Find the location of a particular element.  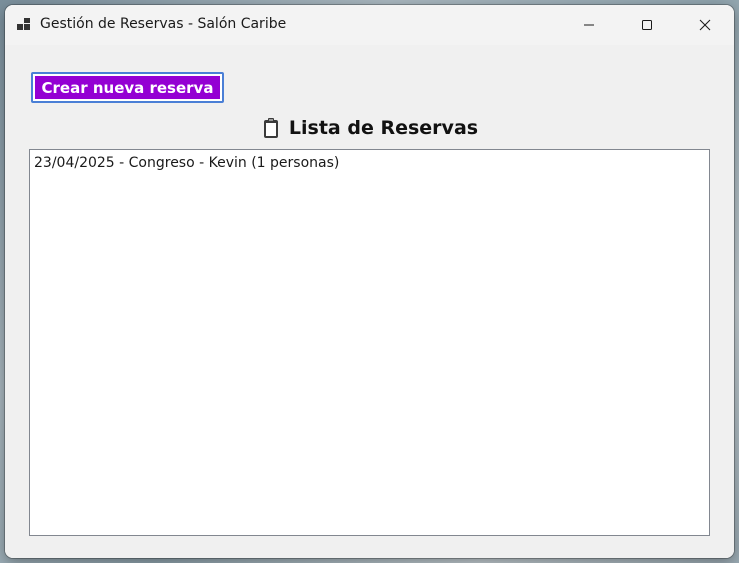

create-reservation-label: Crear nueva reserva is located at coordinates (127, 87).